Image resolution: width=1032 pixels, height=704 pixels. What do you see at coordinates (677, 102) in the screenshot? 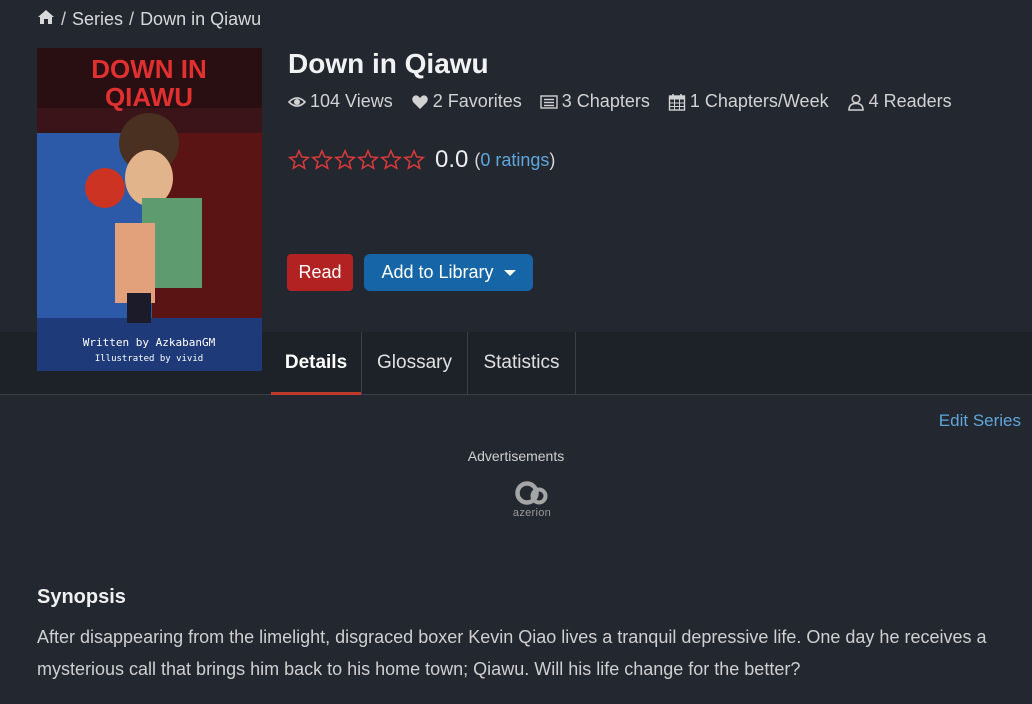
I see `calendar-icon` at bounding box center [677, 102].